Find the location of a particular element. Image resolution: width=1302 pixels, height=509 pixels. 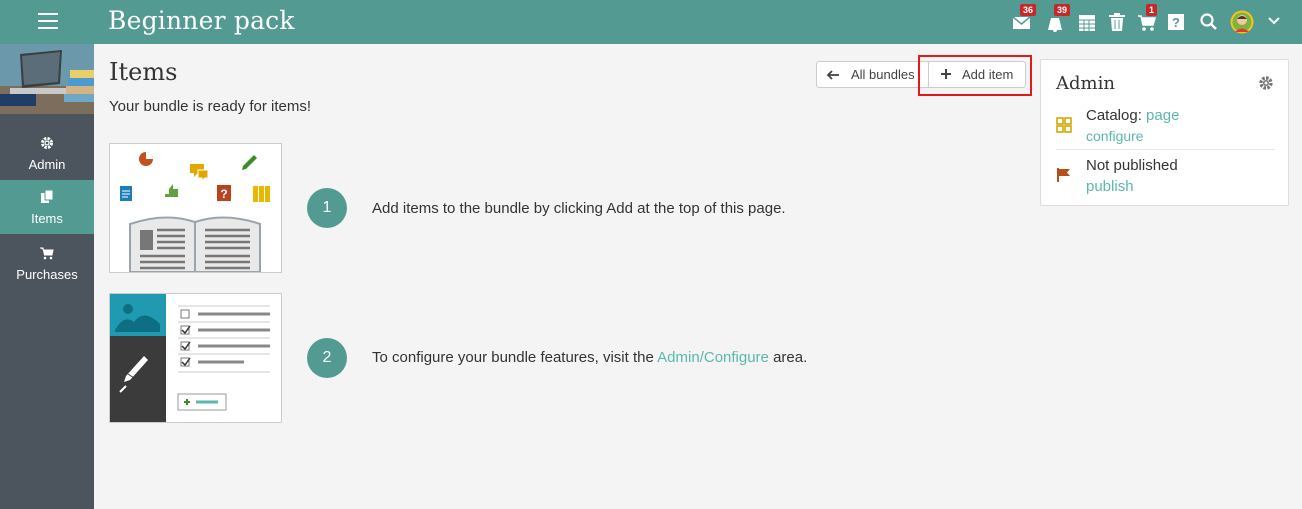

sidebar-item-admin: Admin is located at coordinates (47, 153).